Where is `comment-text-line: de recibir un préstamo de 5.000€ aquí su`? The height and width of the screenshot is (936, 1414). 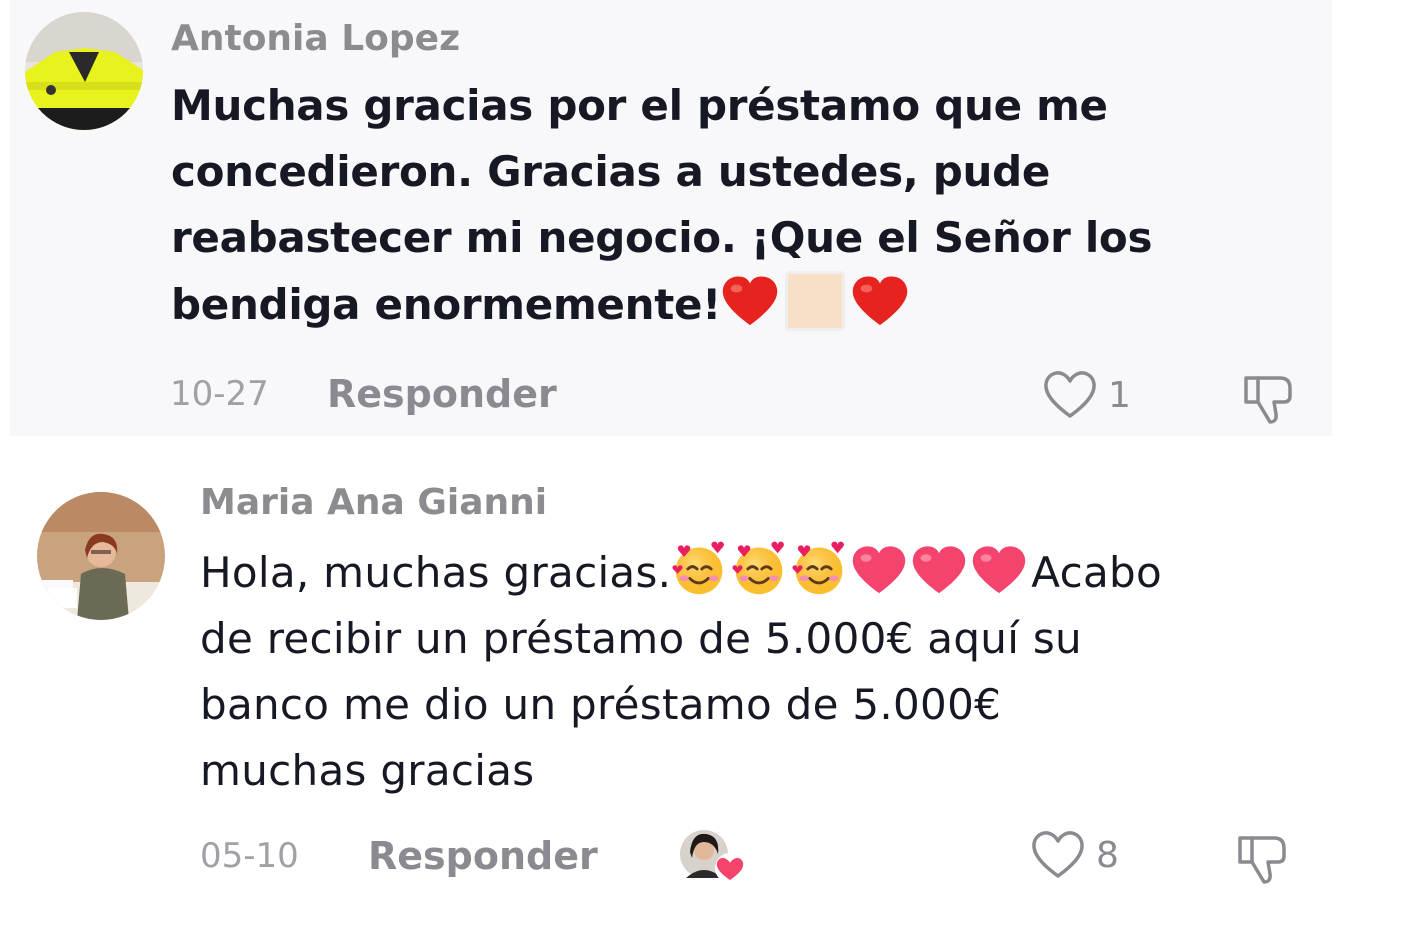
comment-text-line: de recibir un préstamo de 5.000€ aquí su is located at coordinates (641, 638).